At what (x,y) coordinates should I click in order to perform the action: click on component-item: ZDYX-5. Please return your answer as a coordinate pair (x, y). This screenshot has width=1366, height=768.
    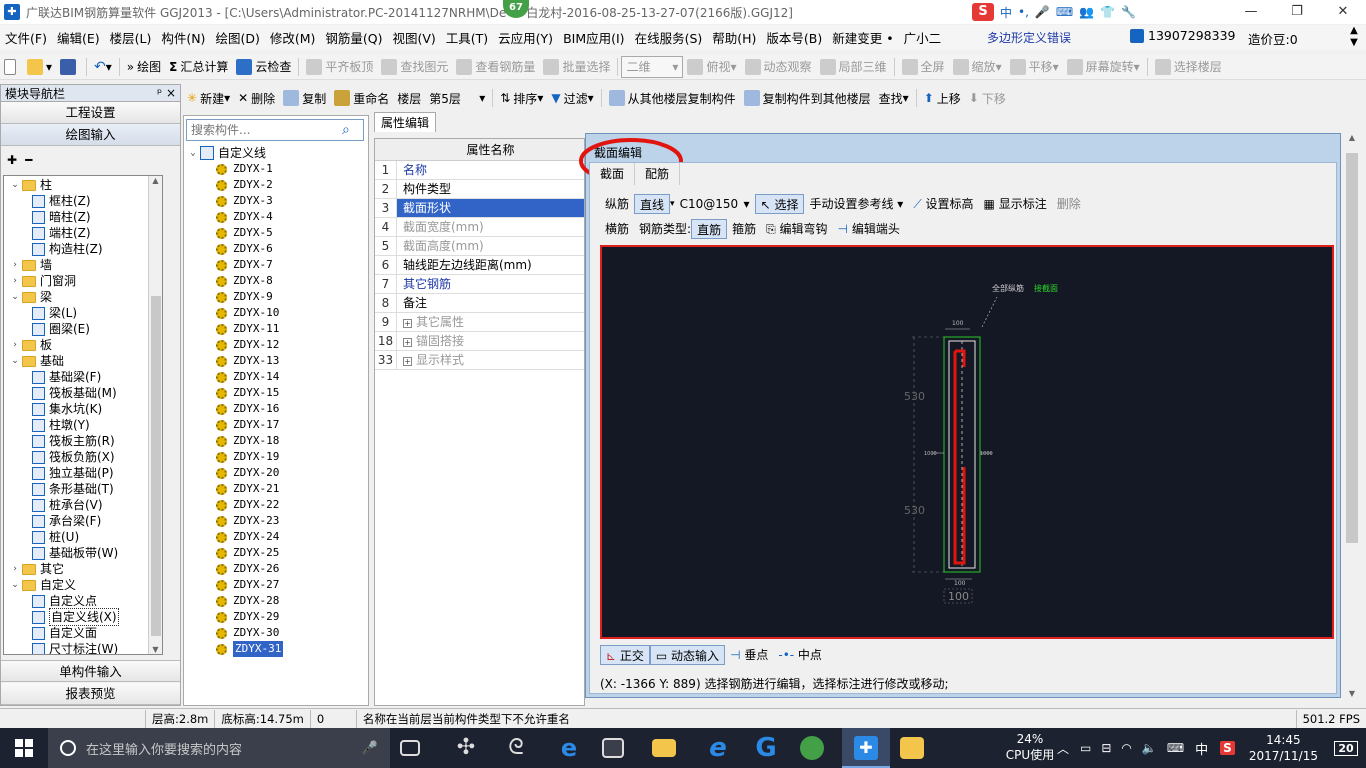
    Looking at the image, I should click on (278, 233).